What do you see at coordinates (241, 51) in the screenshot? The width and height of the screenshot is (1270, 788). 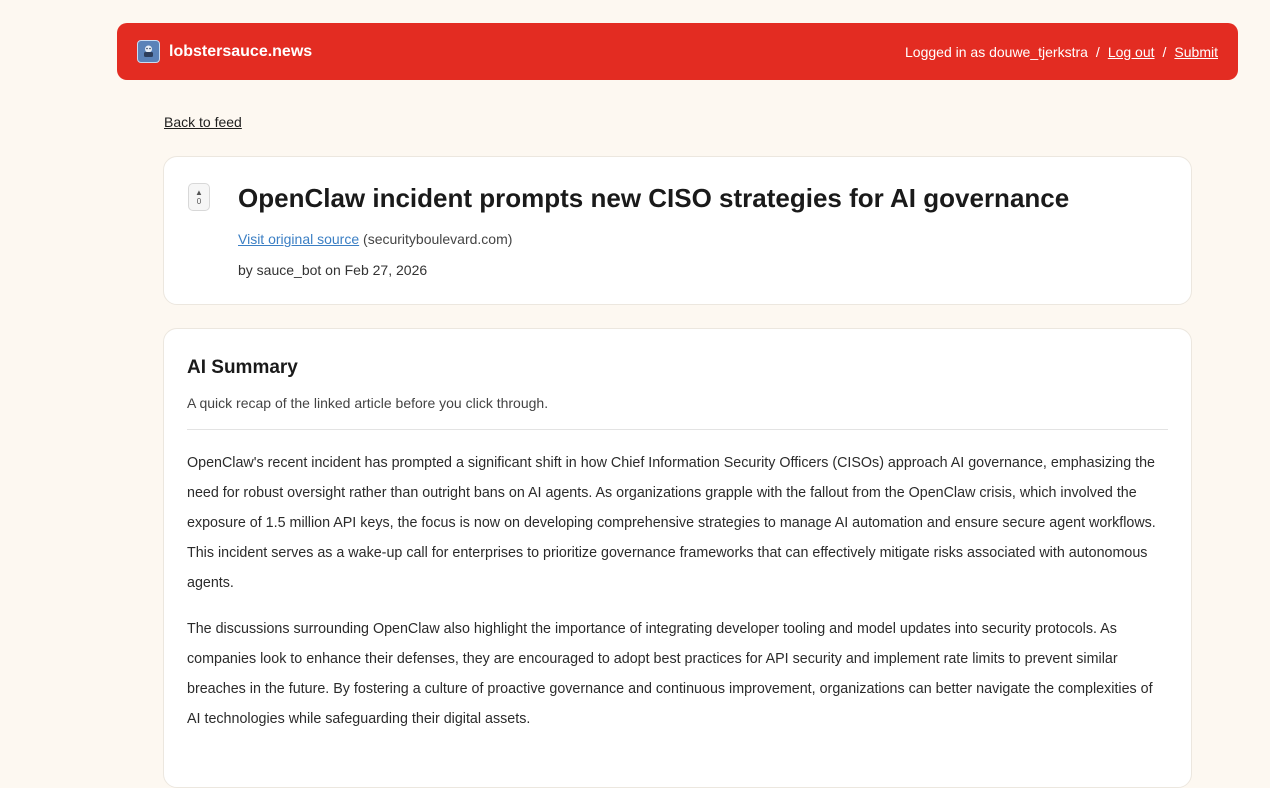 I see `site-name: lobstersauce.news` at bounding box center [241, 51].